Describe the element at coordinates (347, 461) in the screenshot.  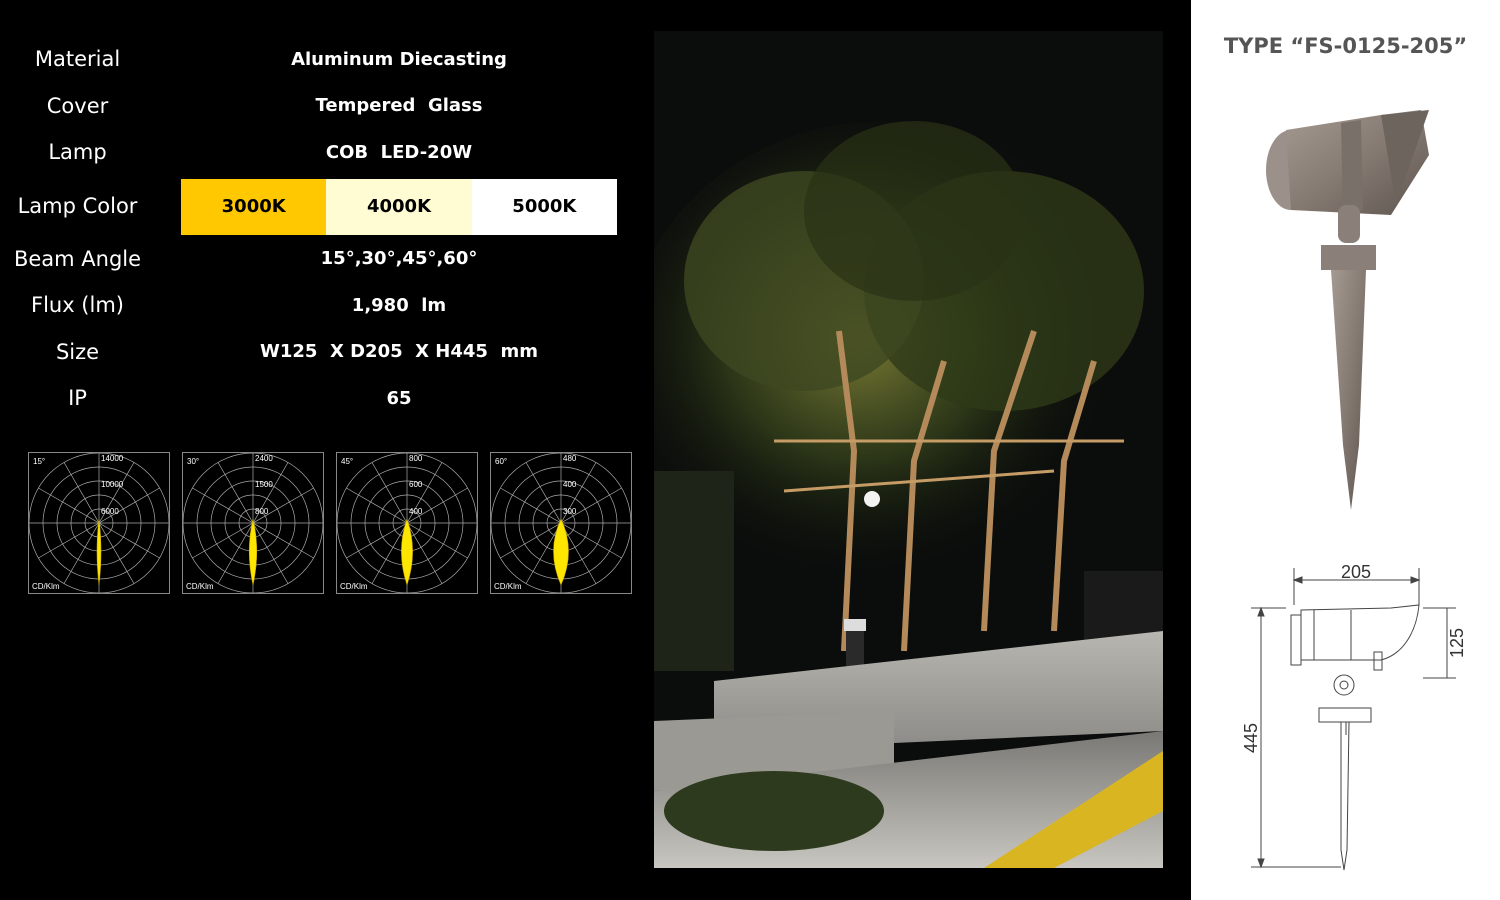
I see `polar-angle-label: 45°` at that location.